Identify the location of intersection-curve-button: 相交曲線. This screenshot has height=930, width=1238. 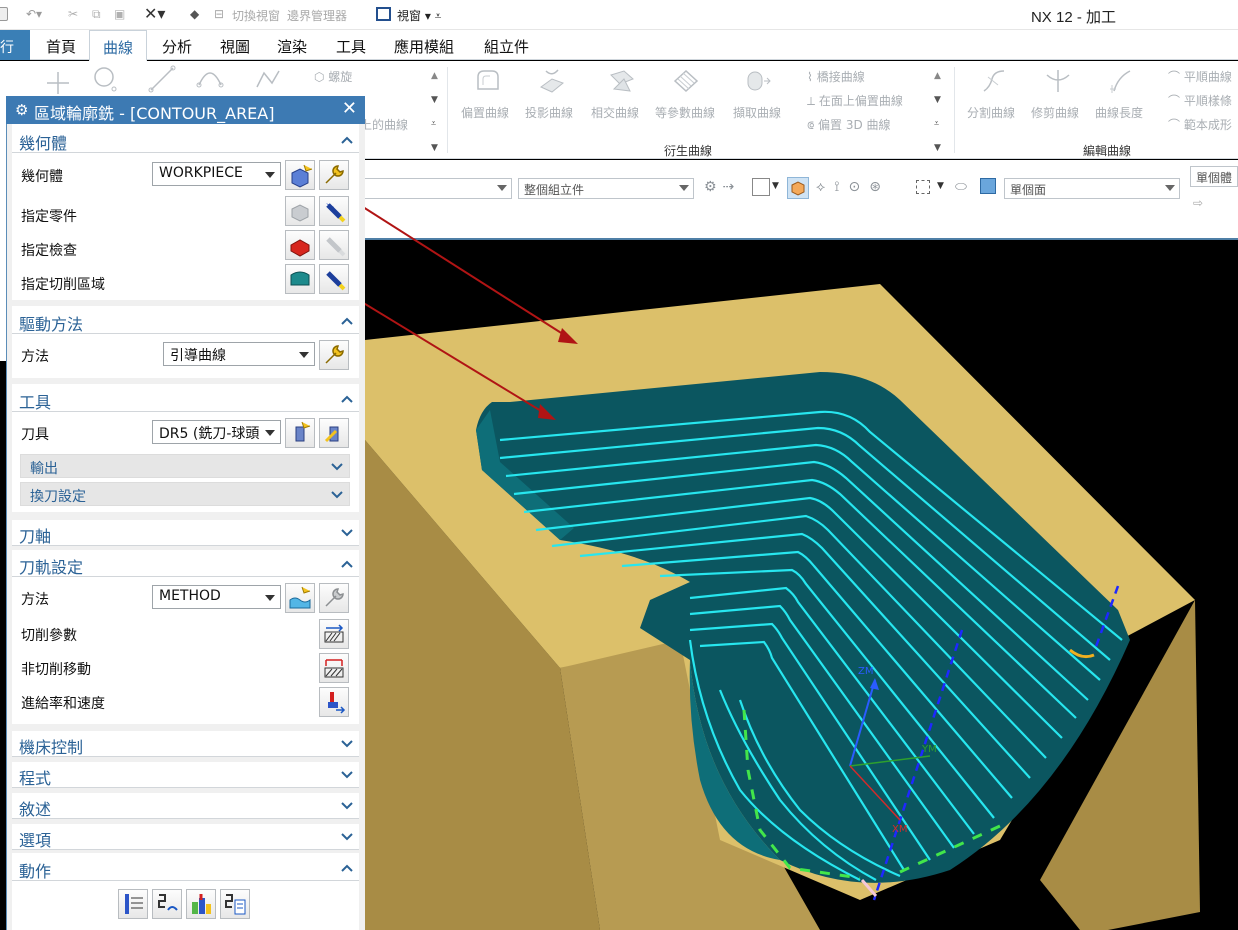
(615, 112).